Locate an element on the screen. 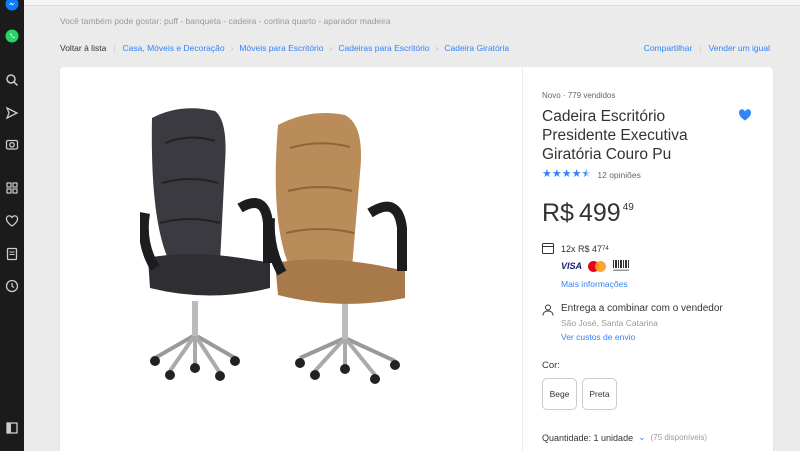 Image resolution: width=800 pixels, height=451 pixels. more-info-link: Mais informações is located at coordinates (594, 284).